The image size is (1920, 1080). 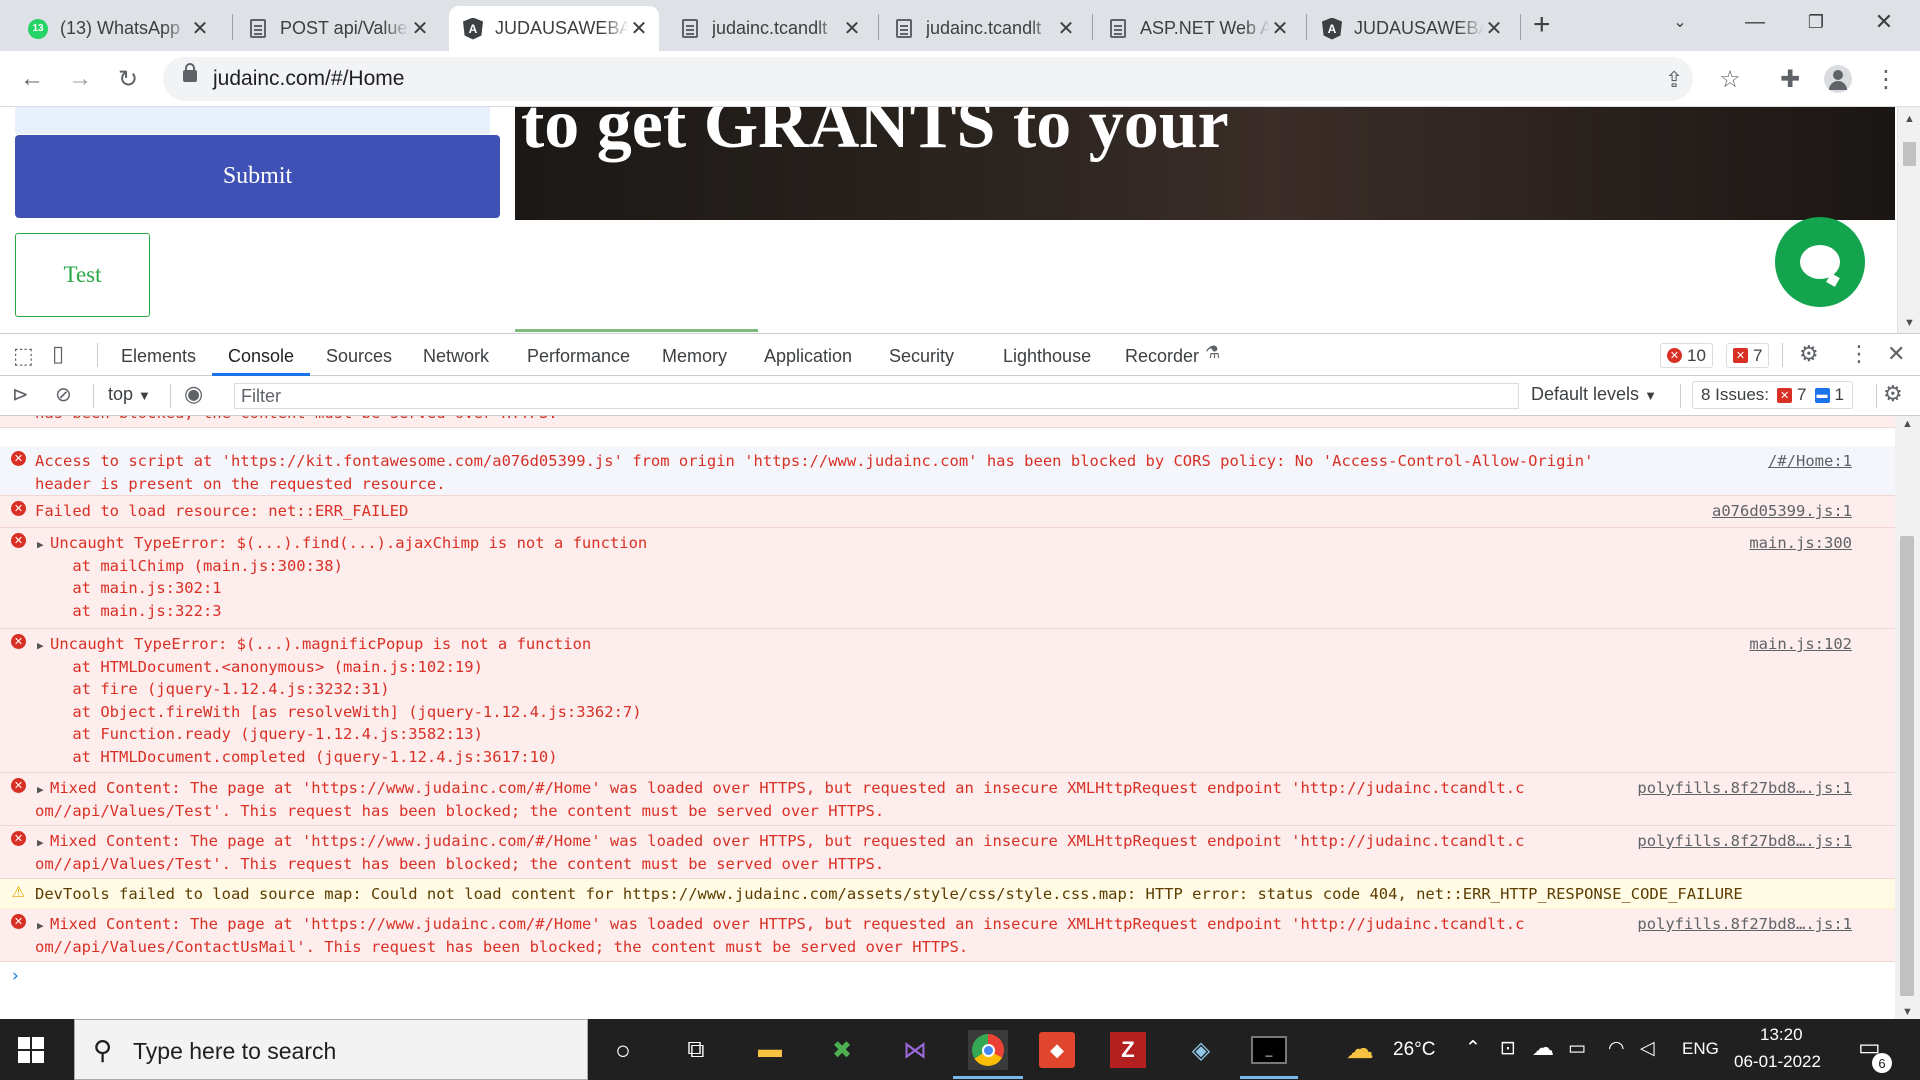 I want to click on file-explorer-icon: ▬, so click(x=770, y=1050).